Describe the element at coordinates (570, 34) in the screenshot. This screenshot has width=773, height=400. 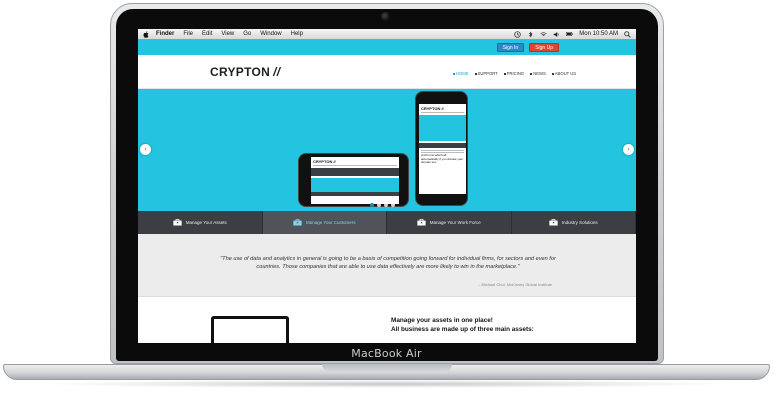
I see `battery-icon` at that location.